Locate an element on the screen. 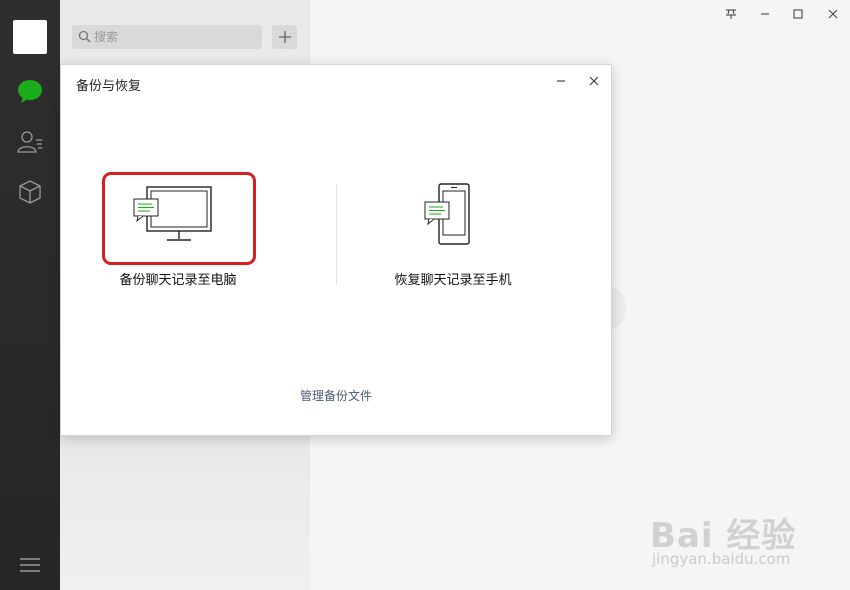 Image resolution: width=850 pixels, height=590 pixels. backup-to-pc-option: 备份聊天记录至电脑 is located at coordinates (178, 234).